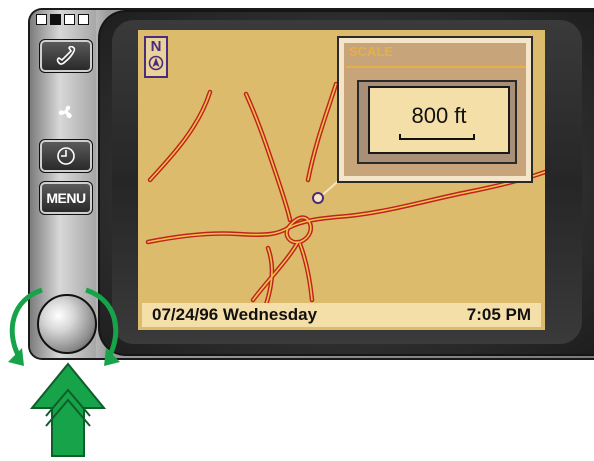  I want to click on menu-button: MENU, so click(66, 198).